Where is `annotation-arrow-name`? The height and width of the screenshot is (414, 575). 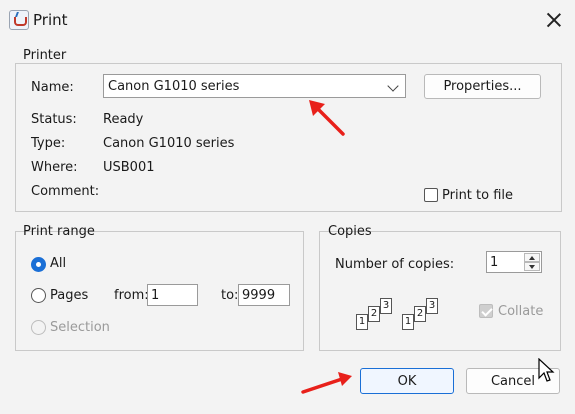
annotation-arrow-name is located at coordinates (327, 118).